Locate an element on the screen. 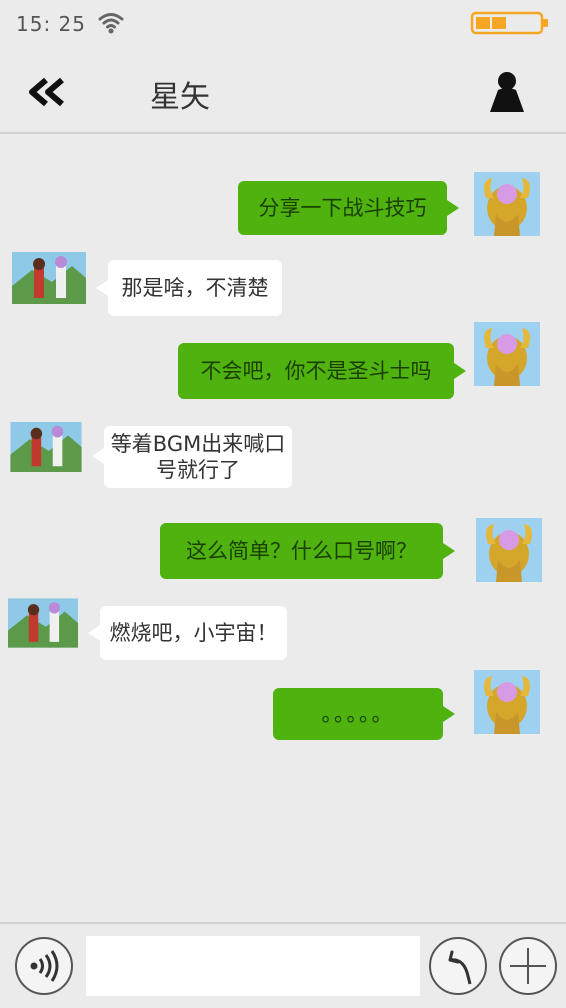  nav-bar: 星矢 is located at coordinates (283, 92).